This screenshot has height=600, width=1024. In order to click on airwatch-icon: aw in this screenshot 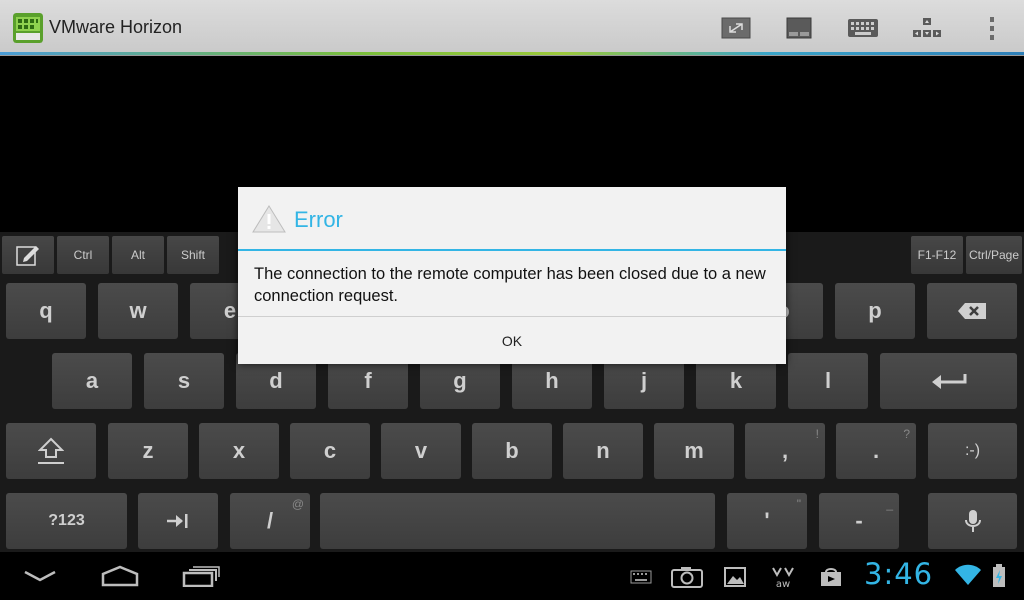, I will do `click(783, 577)`.